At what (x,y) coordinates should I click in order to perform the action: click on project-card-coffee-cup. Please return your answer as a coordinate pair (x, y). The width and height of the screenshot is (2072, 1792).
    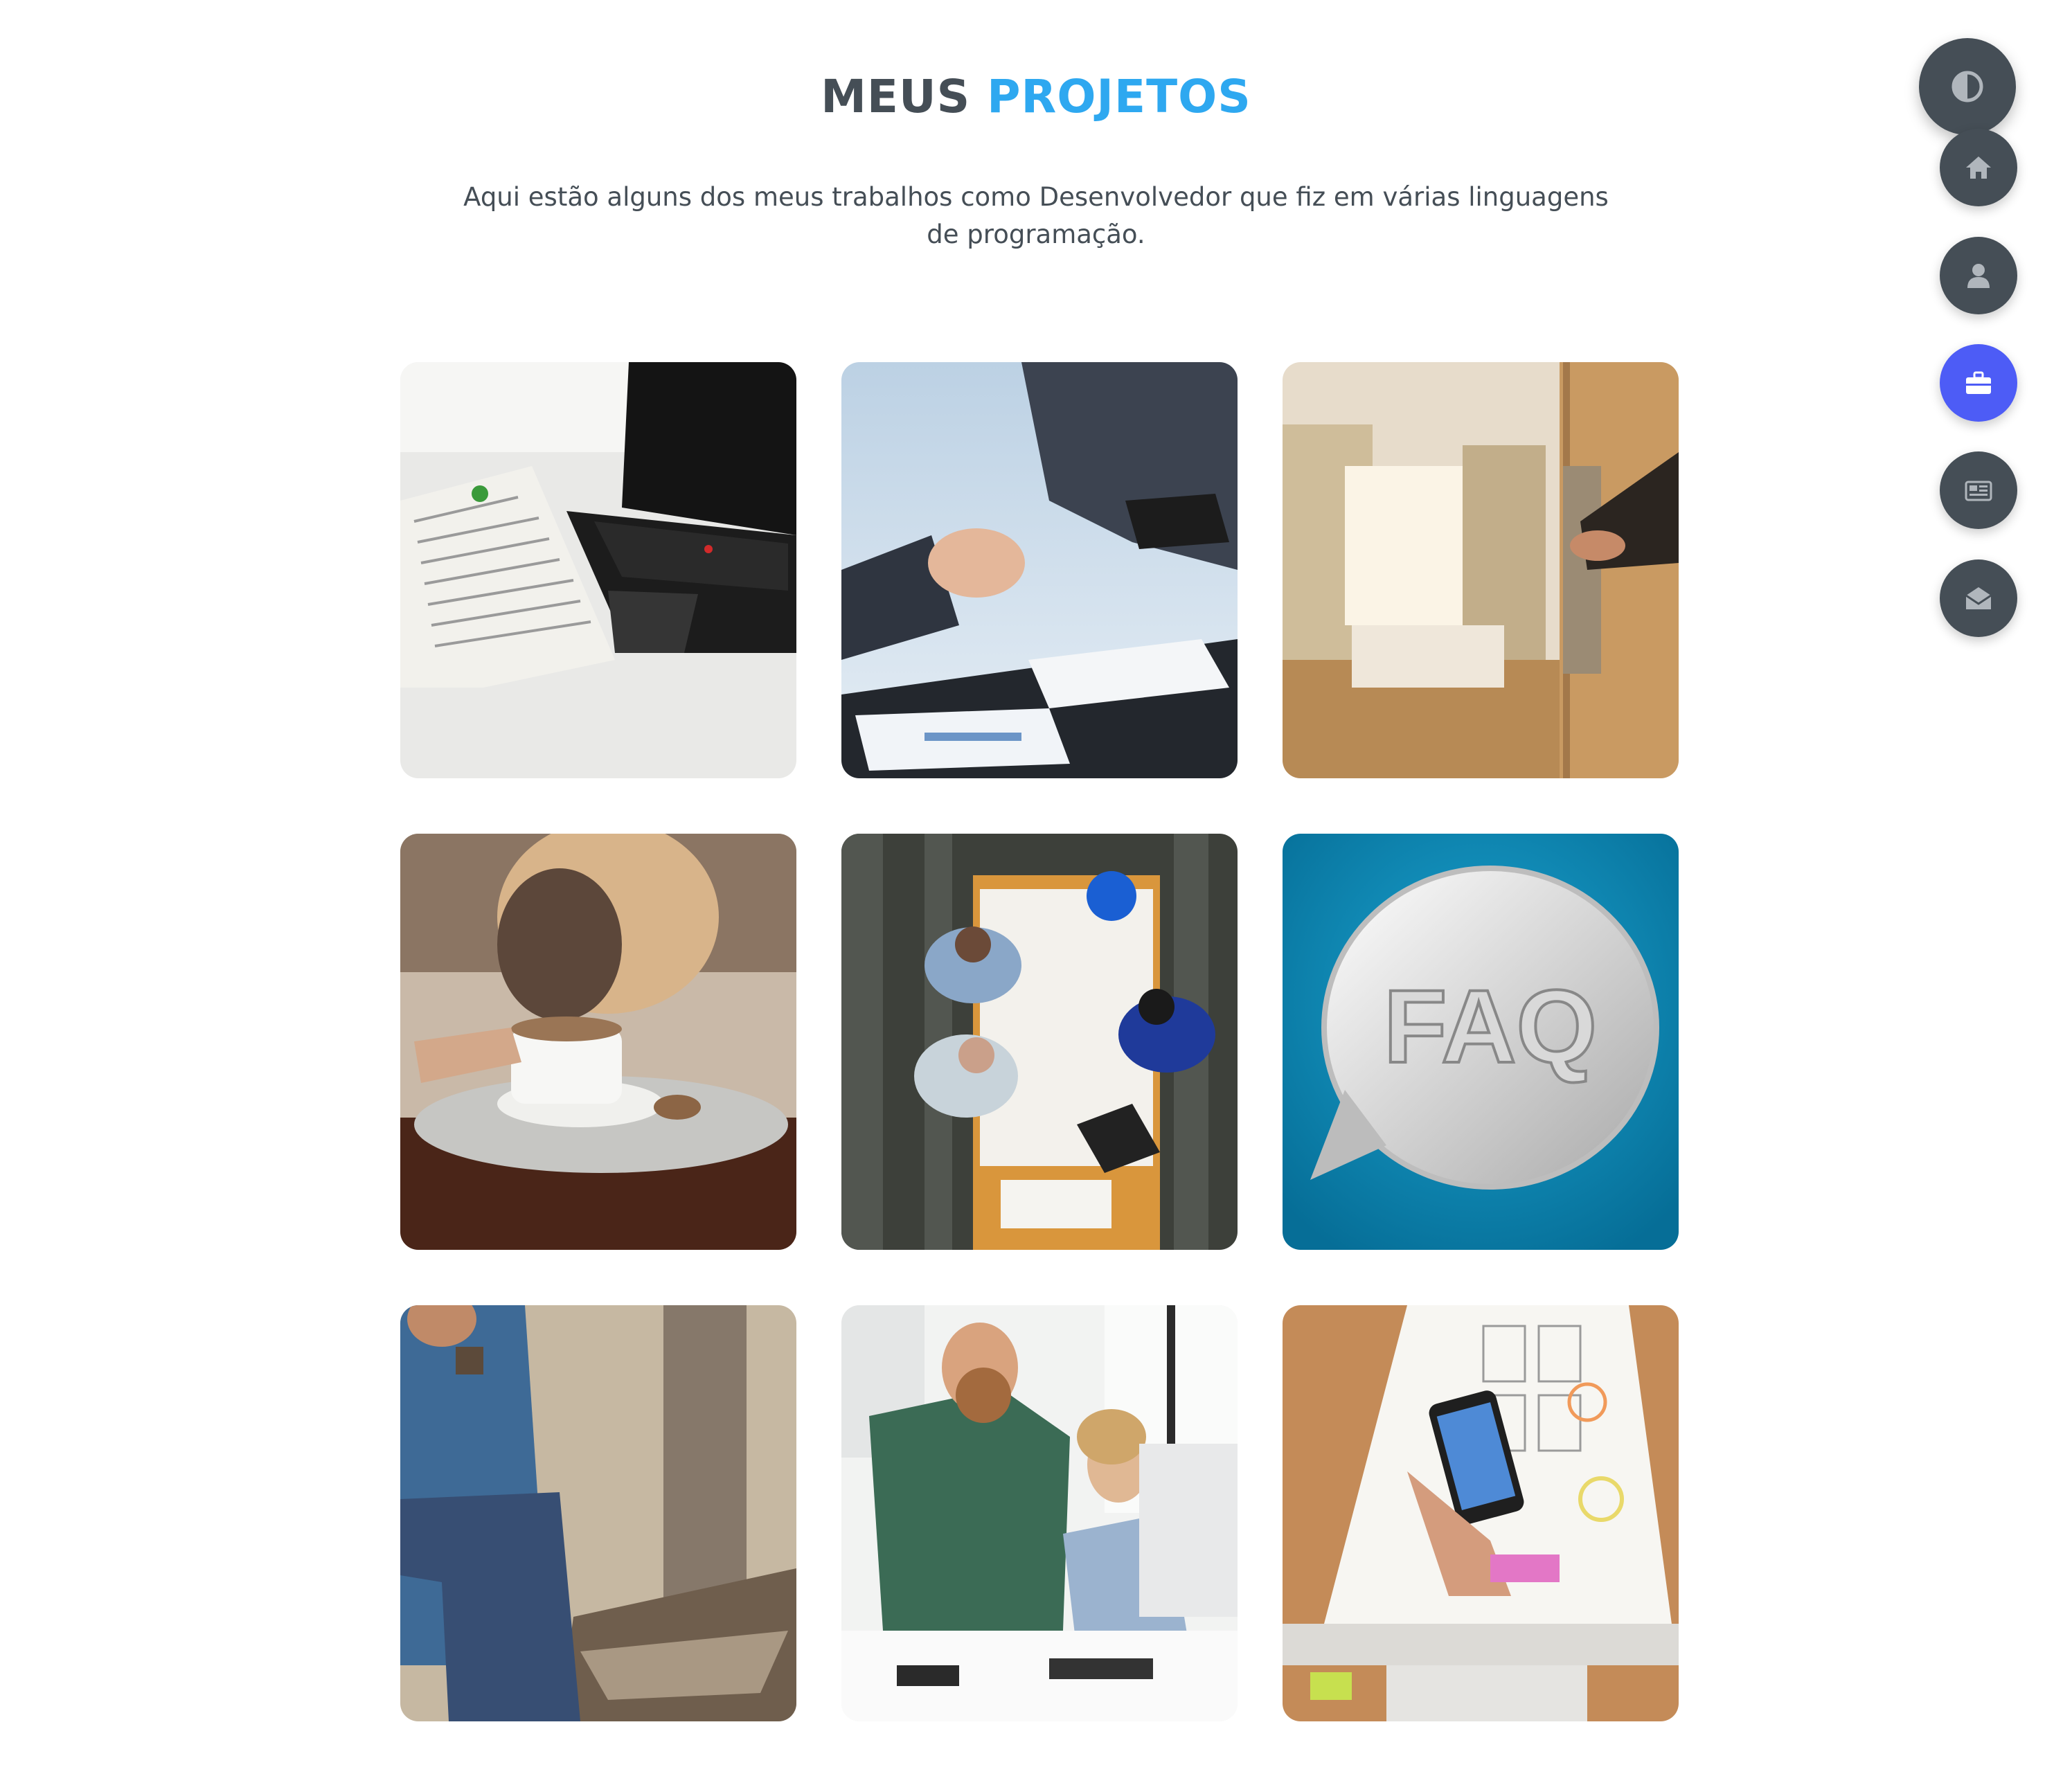
    Looking at the image, I should click on (598, 1042).